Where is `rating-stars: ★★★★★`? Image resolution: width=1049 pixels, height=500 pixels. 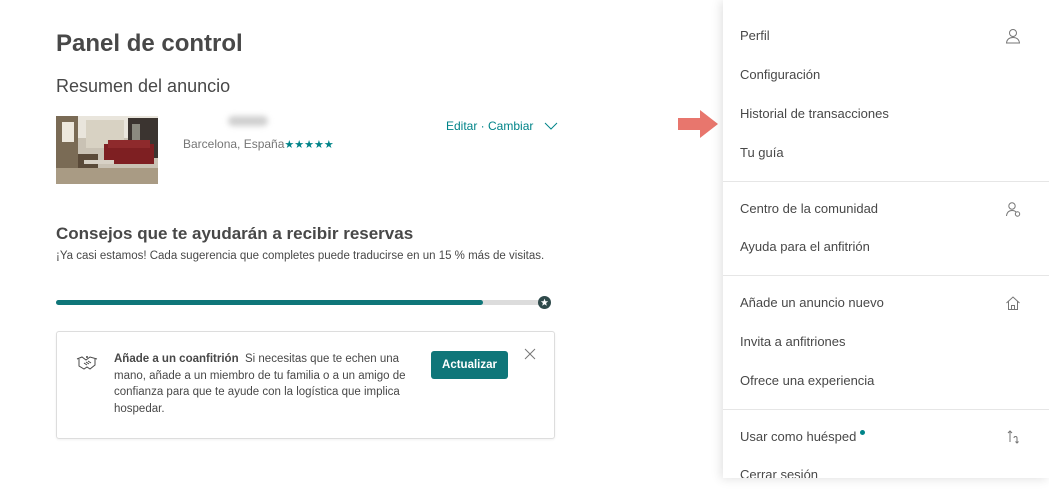 rating-stars: ★★★★★ is located at coordinates (309, 145).